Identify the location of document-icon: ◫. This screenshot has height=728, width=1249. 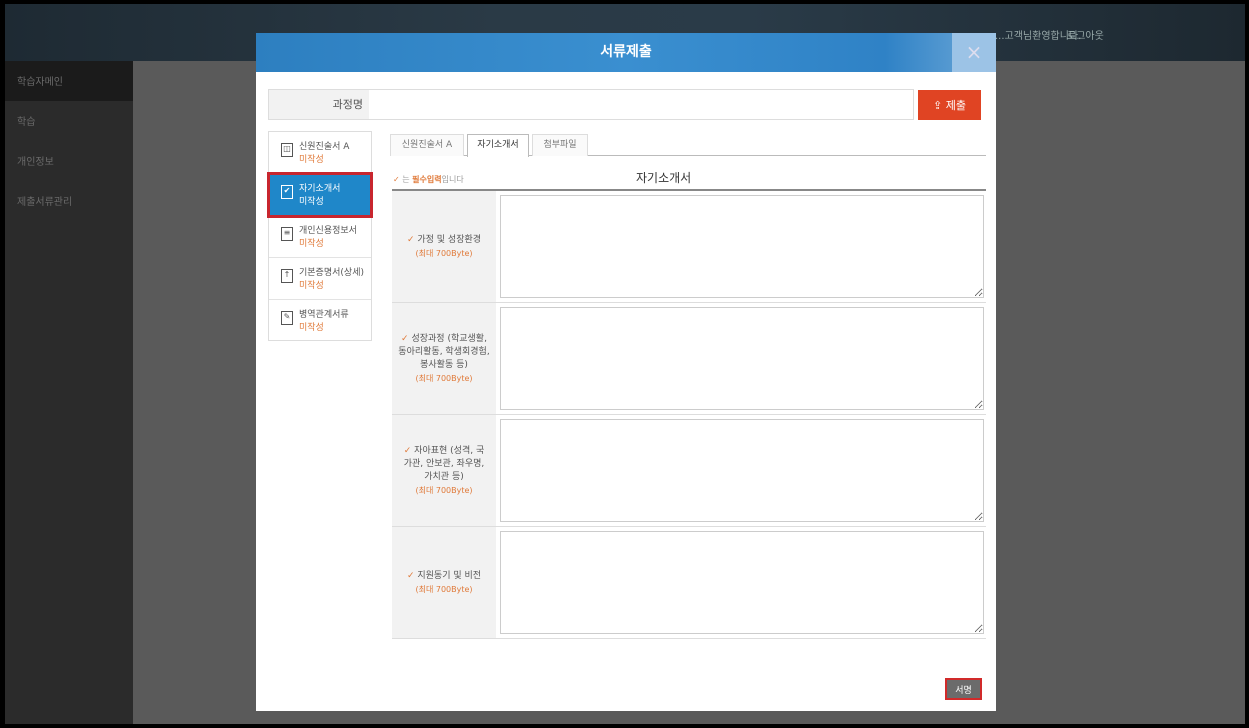
(287, 150).